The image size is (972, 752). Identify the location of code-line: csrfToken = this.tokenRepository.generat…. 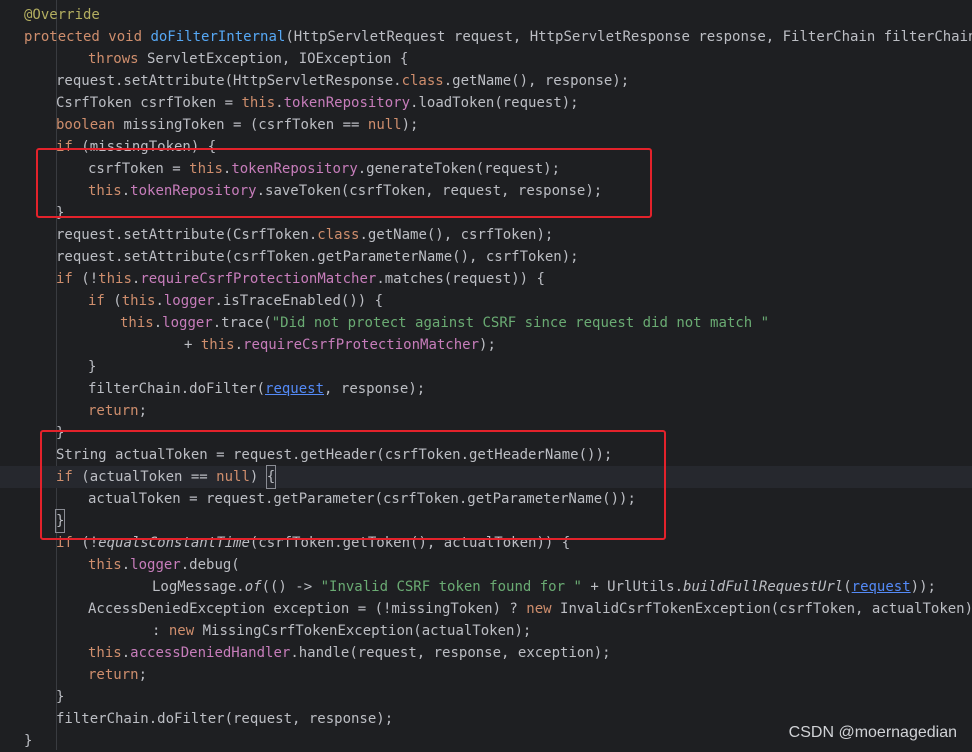
(486, 169).